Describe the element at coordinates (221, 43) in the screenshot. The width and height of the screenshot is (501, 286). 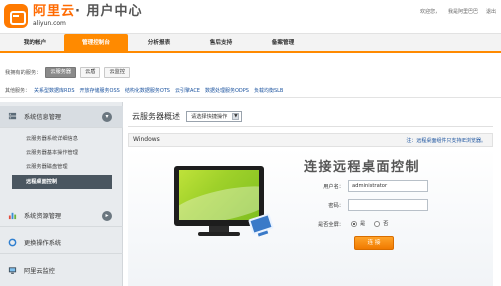
I see `nav-support: 售后支持` at that location.